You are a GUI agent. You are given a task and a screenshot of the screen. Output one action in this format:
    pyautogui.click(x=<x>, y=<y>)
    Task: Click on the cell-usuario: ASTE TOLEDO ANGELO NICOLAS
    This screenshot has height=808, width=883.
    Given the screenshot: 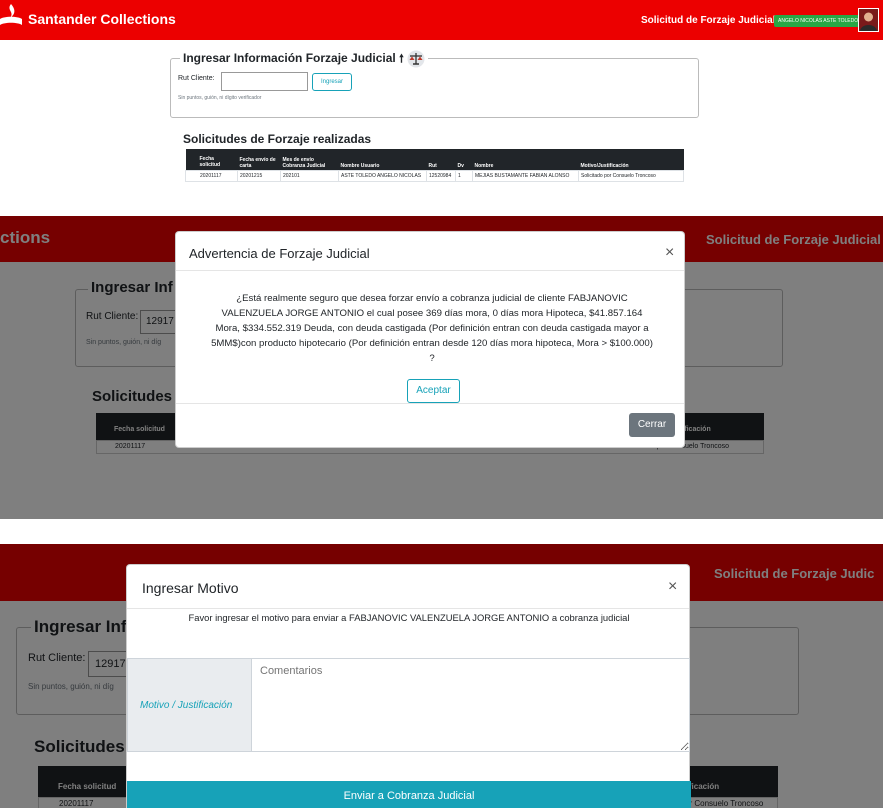 What is the action you would take?
    pyautogui.click(x=382, y=175)
    